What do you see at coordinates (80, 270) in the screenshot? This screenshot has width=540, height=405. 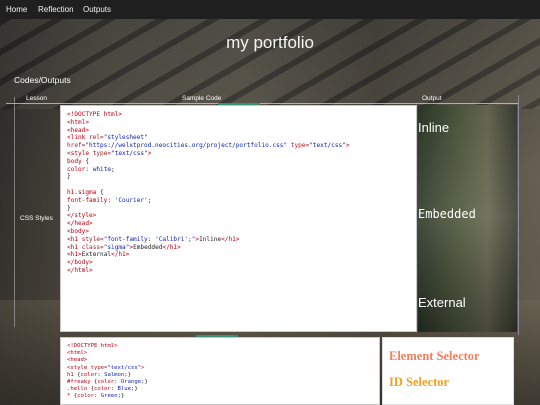 I see `code-line: </html>` at bounding box center [80, 270].